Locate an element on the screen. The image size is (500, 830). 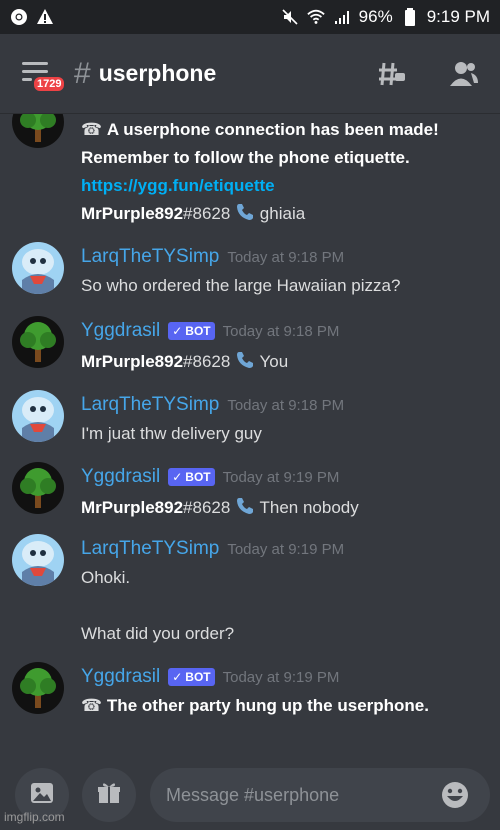
system-text: Remember to follow the phone etiquette. is located at coordinates (245, 157).